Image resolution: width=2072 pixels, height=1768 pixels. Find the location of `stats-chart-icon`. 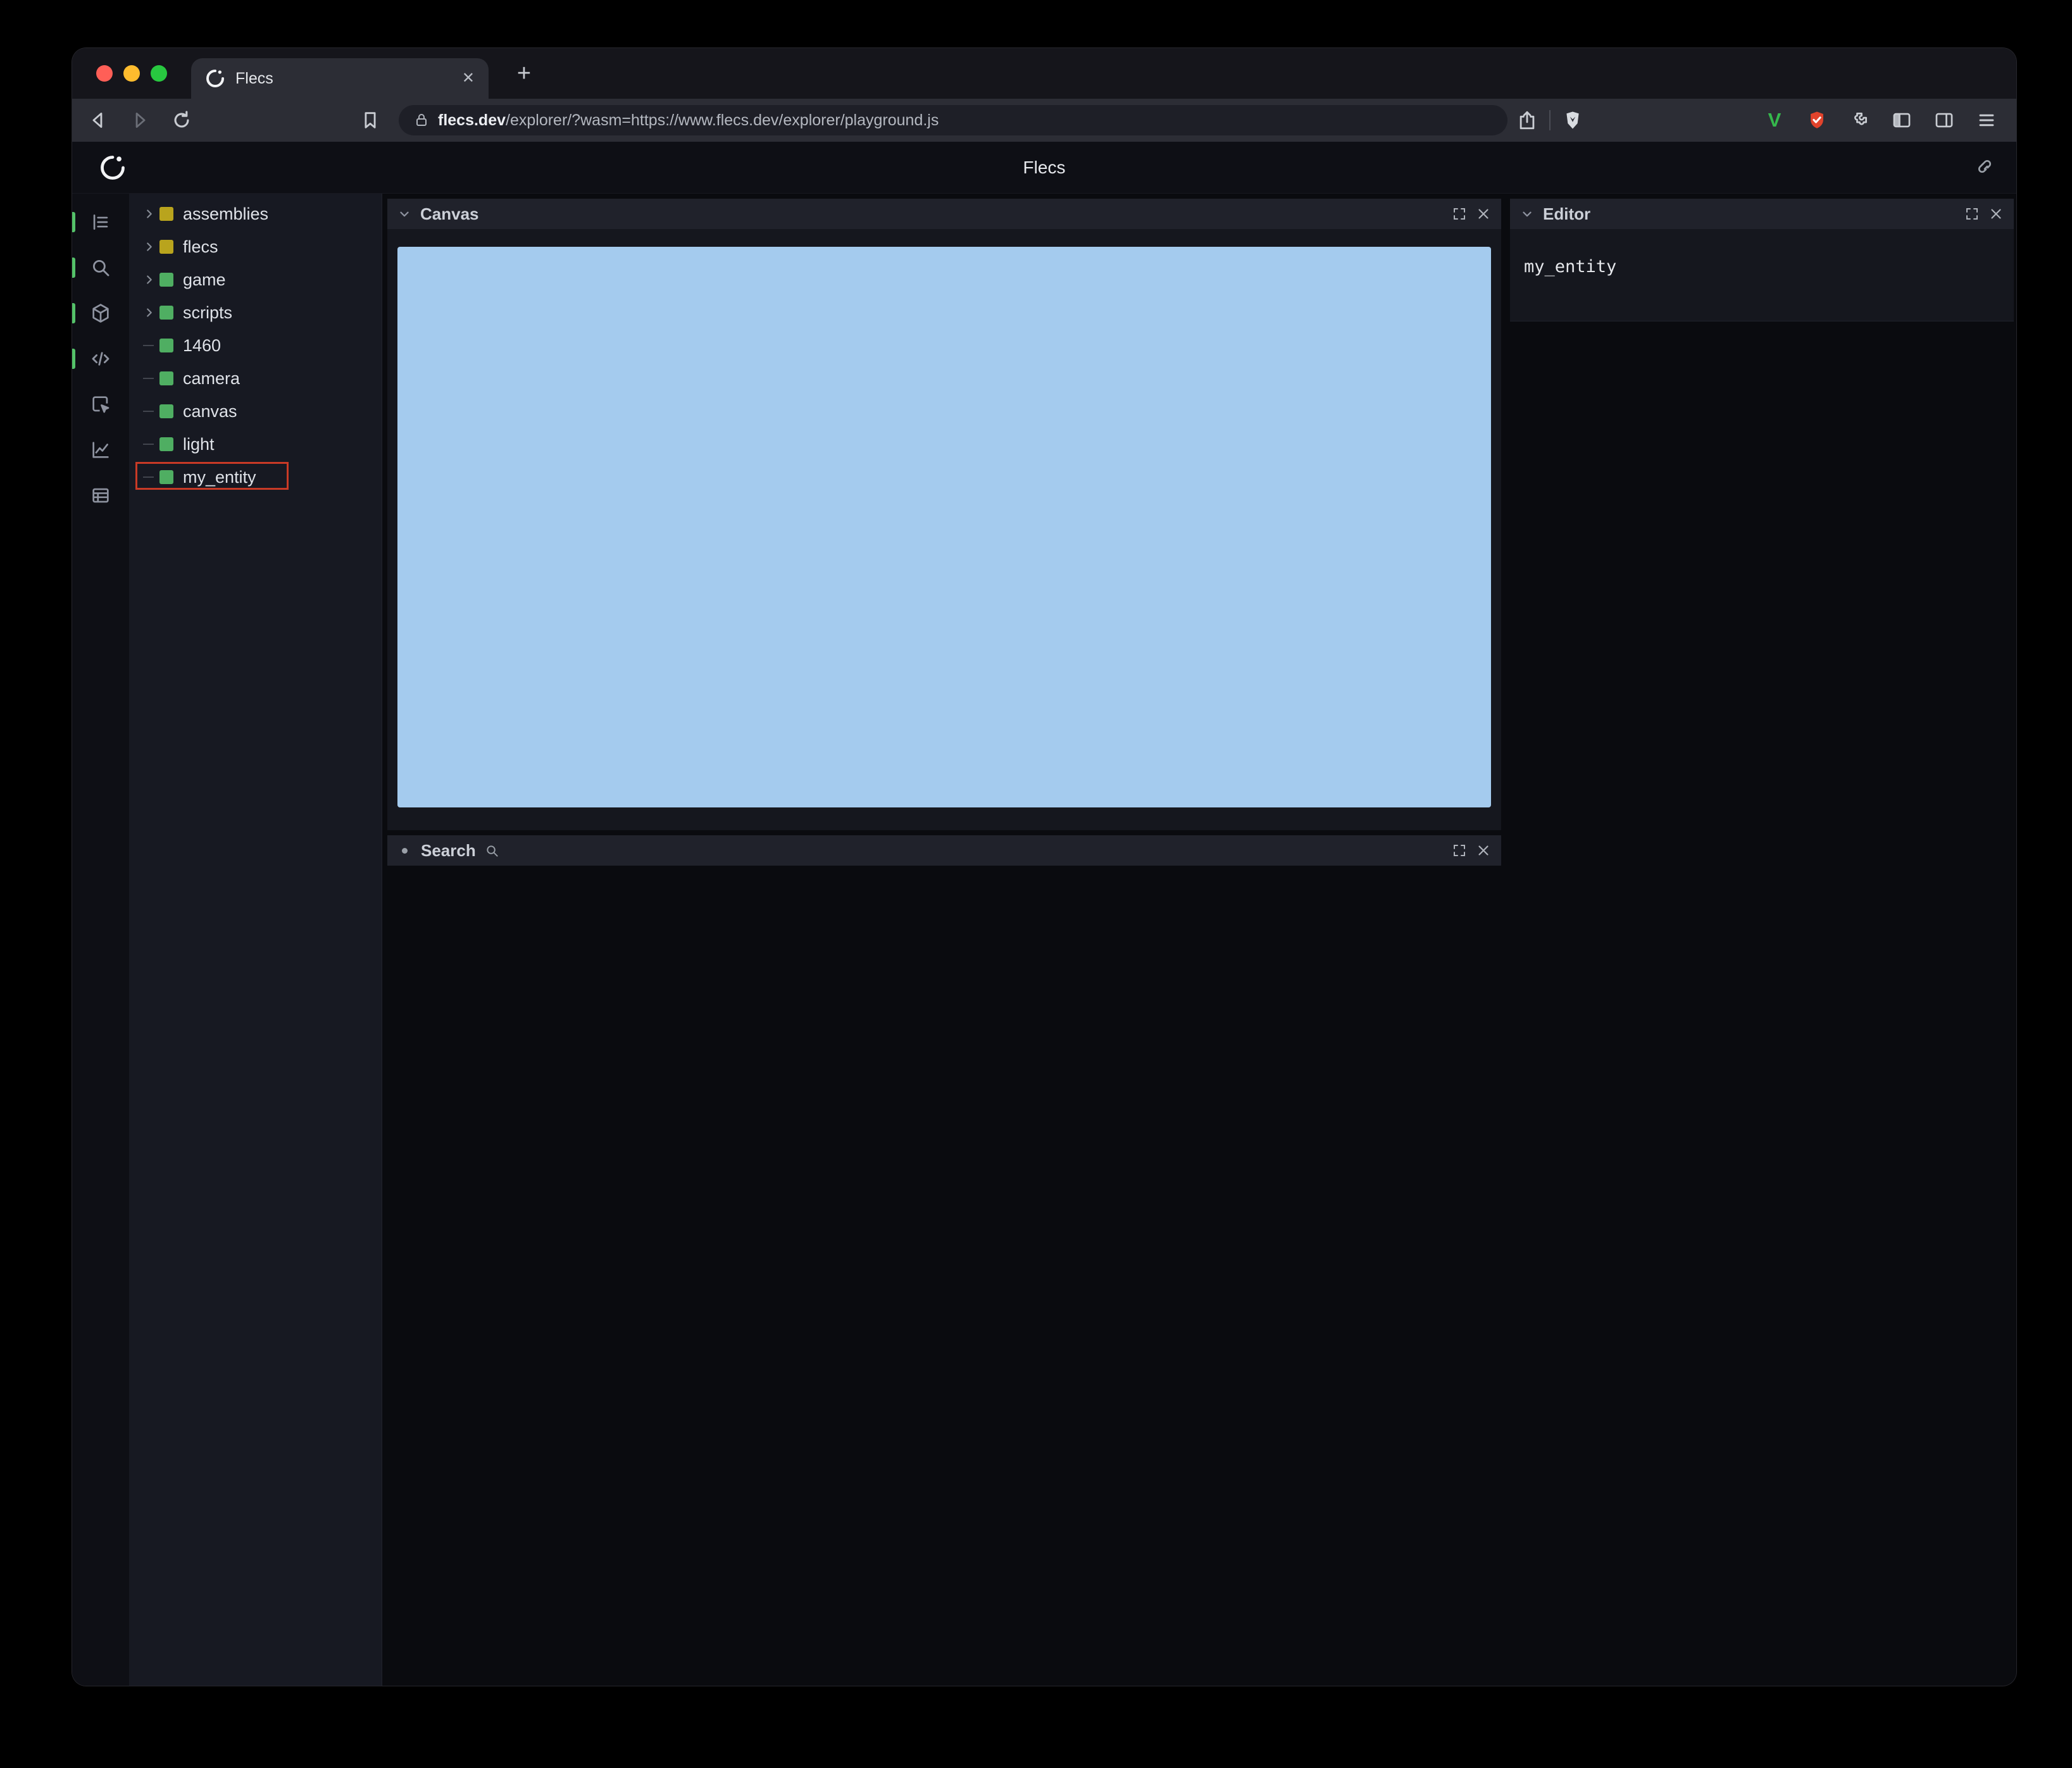

stats-chart-icon is located at coordinates (100, 450).